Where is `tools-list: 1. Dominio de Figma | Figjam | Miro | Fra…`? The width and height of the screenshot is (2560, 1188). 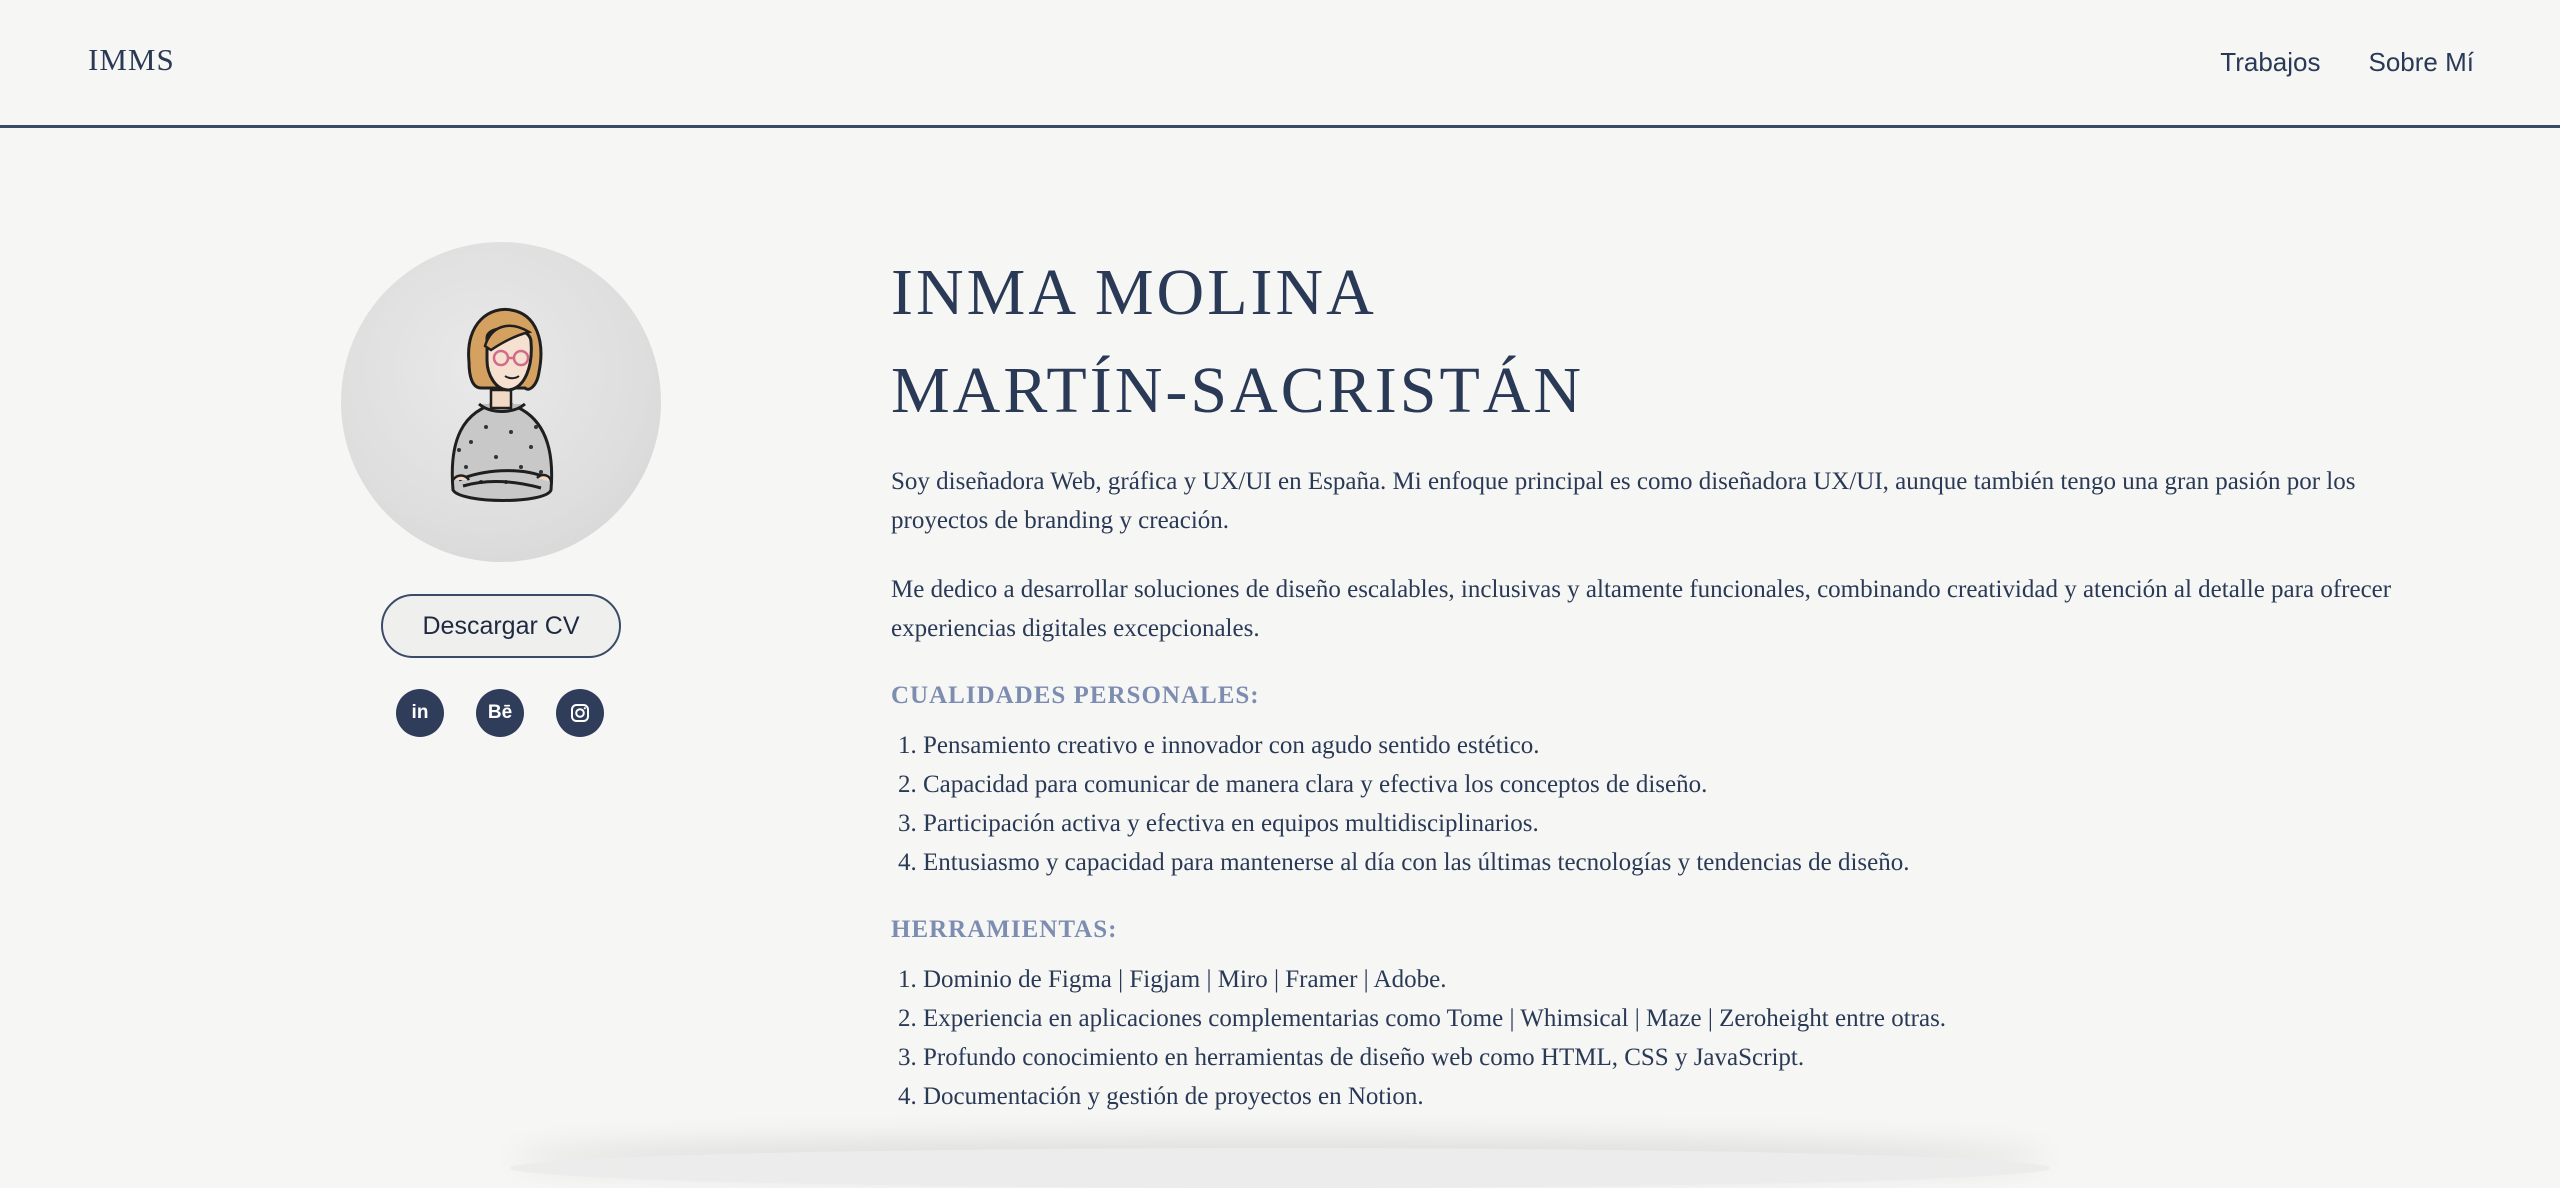
tools-list: 1. Dominio de Figma | Figjam | Miro | Fra… is located at coordinates (1671, 1038).